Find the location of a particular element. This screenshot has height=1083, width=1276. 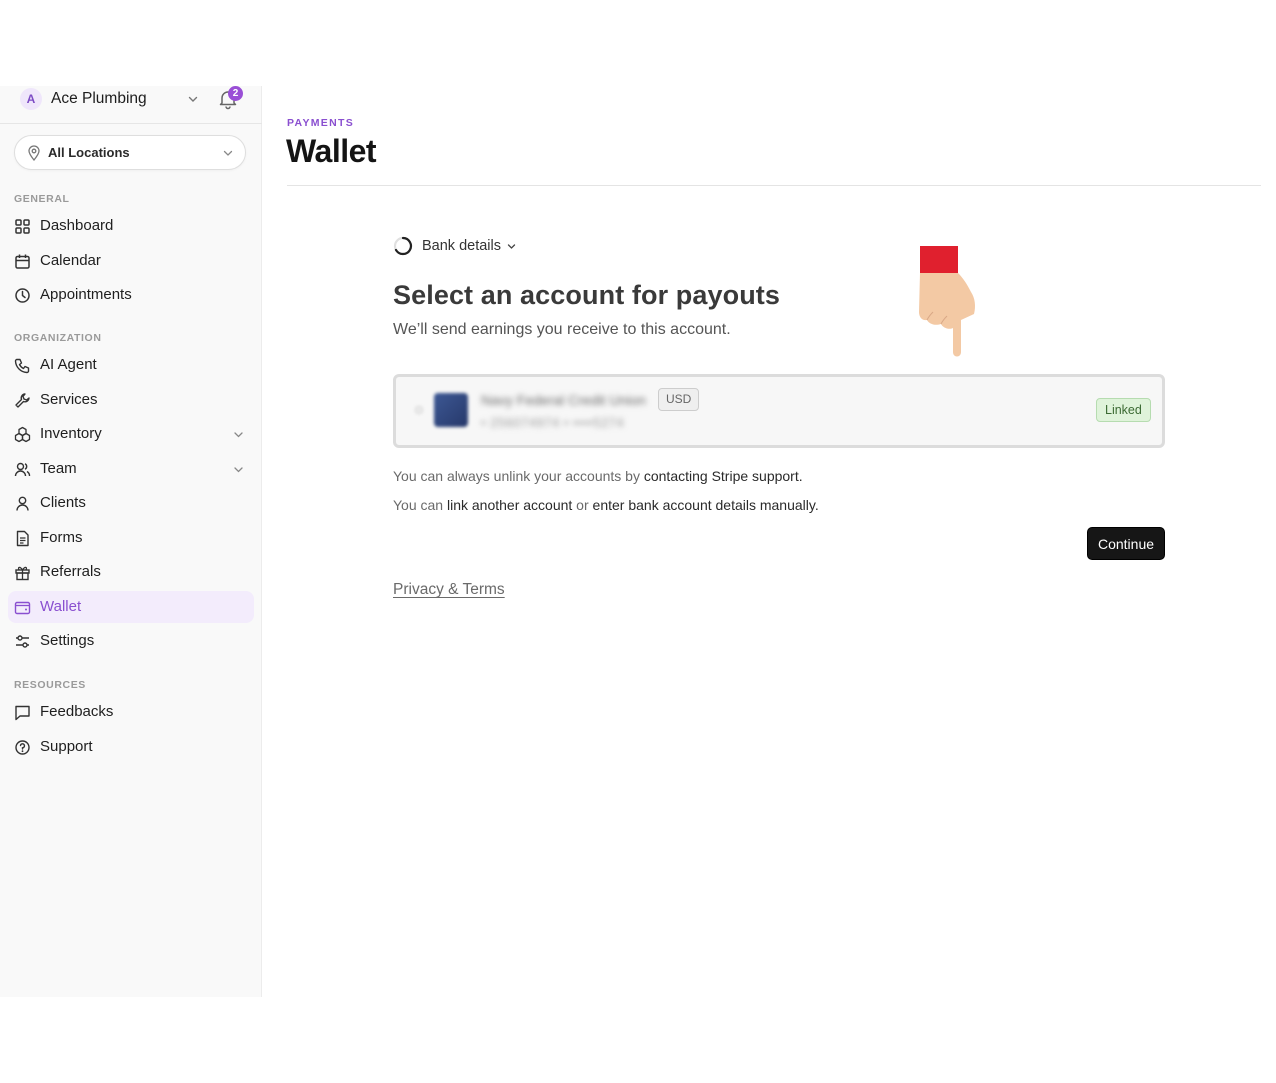

sidebar-item-label: Services is located at coordinates (69, 399).